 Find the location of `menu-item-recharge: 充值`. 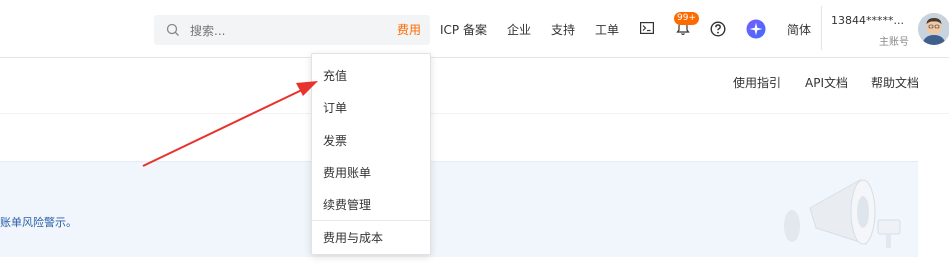

menu-item-recharge: 充值 is located at coordinates (335, 75).